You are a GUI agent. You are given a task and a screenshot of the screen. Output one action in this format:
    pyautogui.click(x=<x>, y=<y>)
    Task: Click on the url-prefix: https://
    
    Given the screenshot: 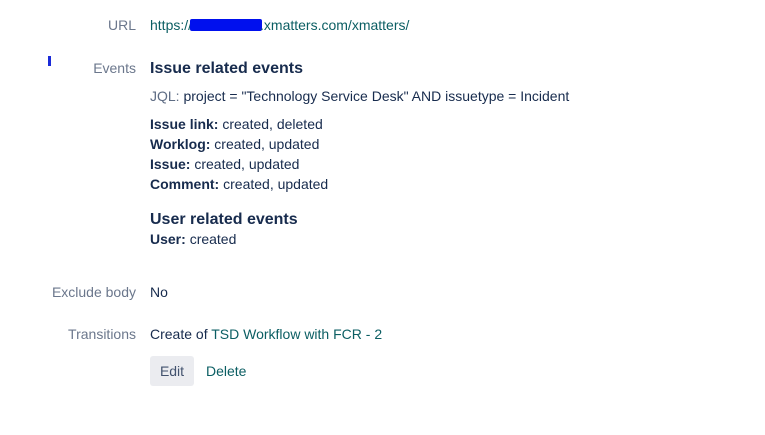 What is the action you would take?
    pyautogui.click(x=171, y=25)
    